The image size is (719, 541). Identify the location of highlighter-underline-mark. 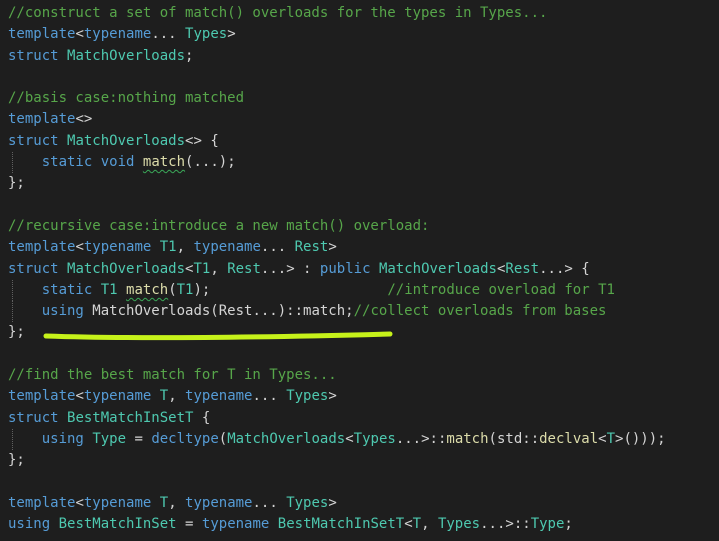
(218, 336).